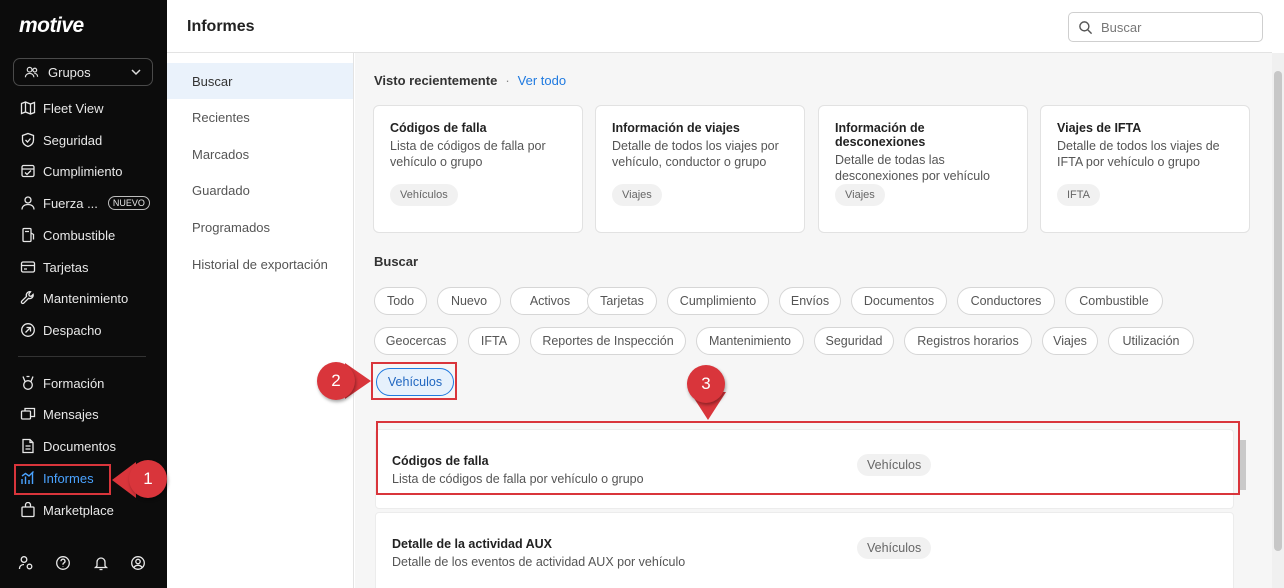 The width and height of the screenshot is (1284, 588). I want to click on sidebar-item-mensajes: Mensajes, so click(83, 414).